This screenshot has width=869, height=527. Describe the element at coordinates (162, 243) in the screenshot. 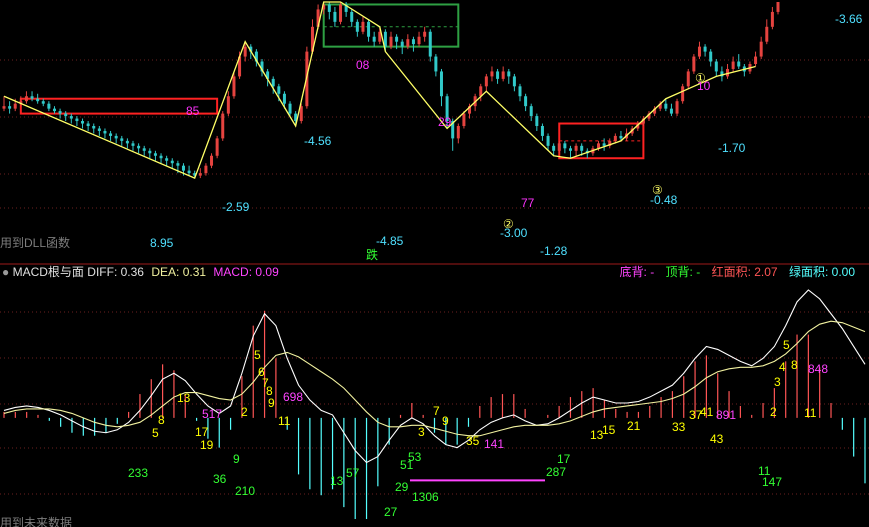

I see `zigzag-price-label: 8.95` at that location.